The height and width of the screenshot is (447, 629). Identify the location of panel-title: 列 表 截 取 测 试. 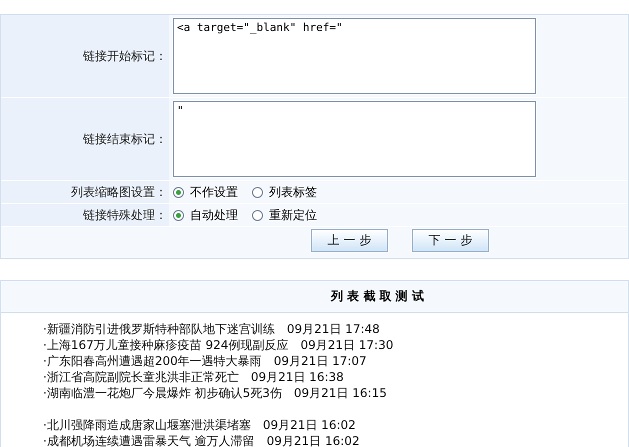
(377, 296).